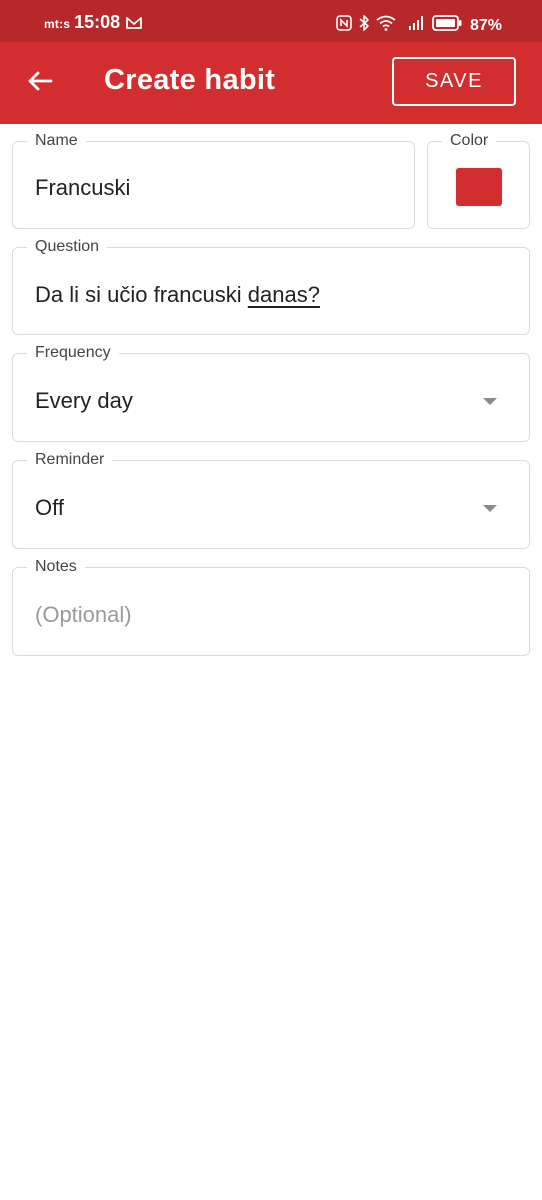  What do you see at coordinates (344, 25) in the screenshot?
I see `nfc-icon` at bounding box center [344, 25].